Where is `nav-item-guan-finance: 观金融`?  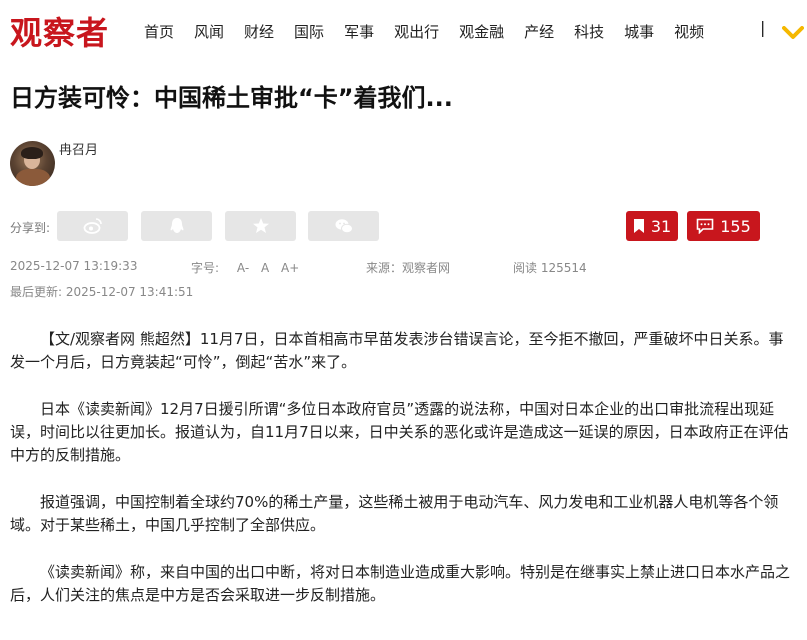 nav-item-guan-finance: 观金融 is located at coordinates (481, 31).